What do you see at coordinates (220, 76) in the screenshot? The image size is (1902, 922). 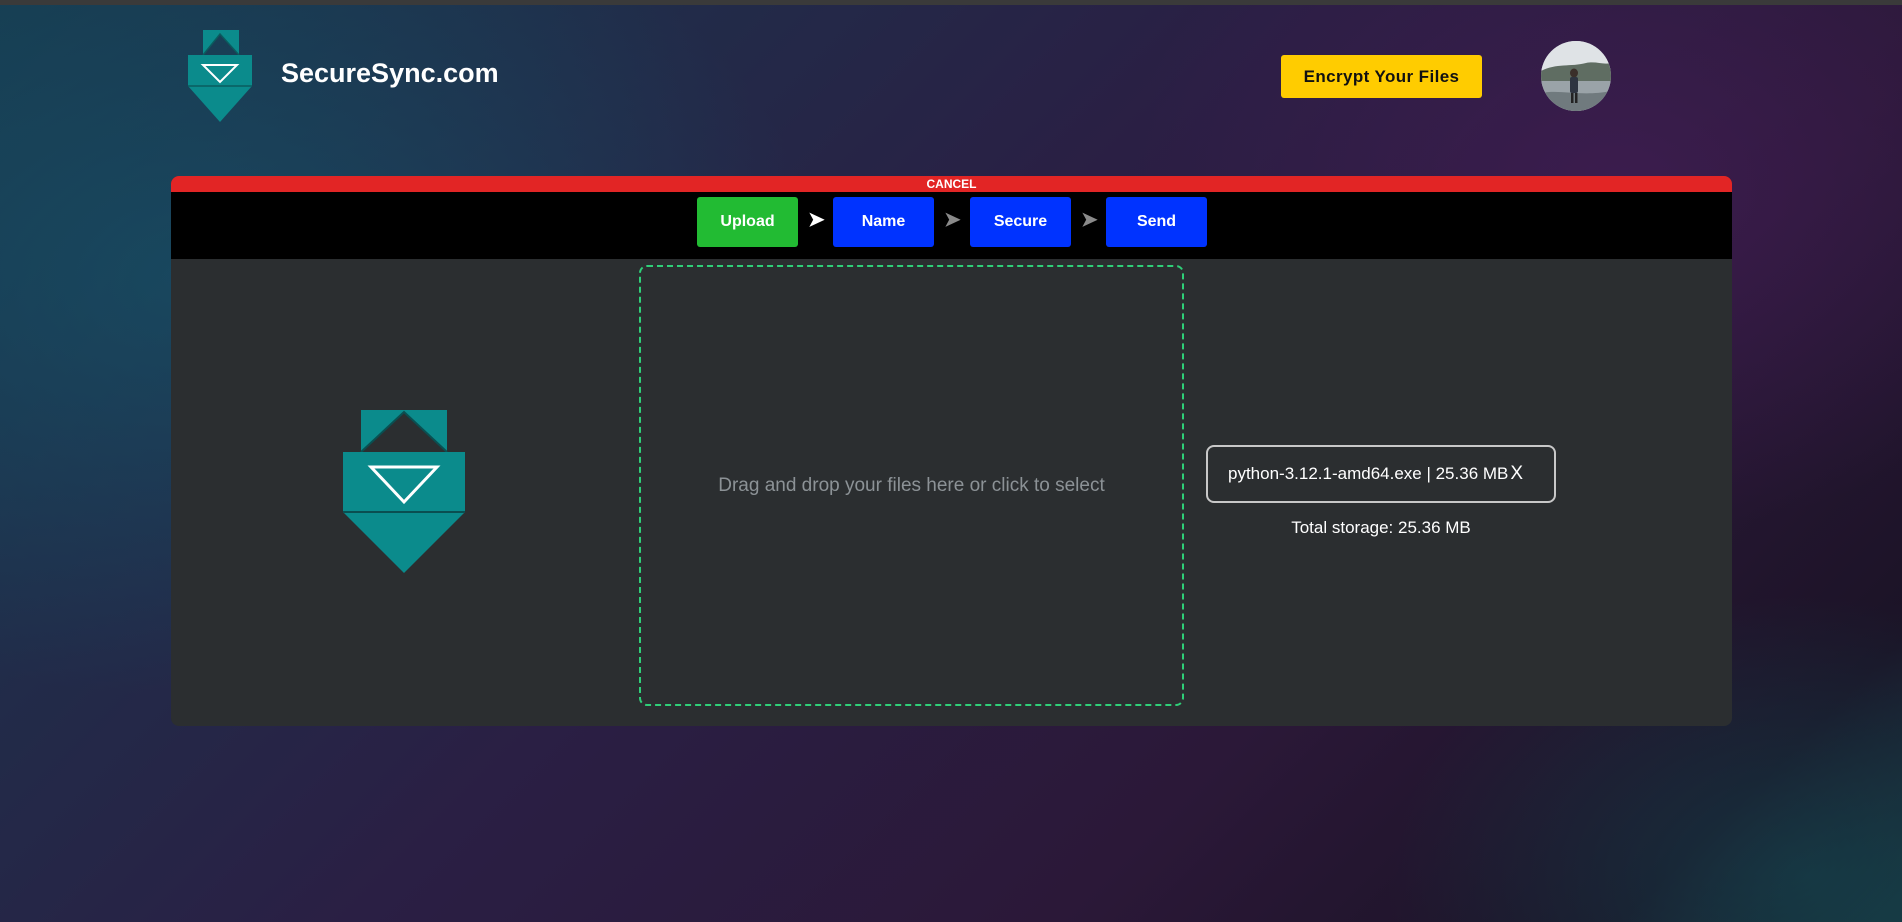 I see `logo-icon` at bounding box center [220, 76].